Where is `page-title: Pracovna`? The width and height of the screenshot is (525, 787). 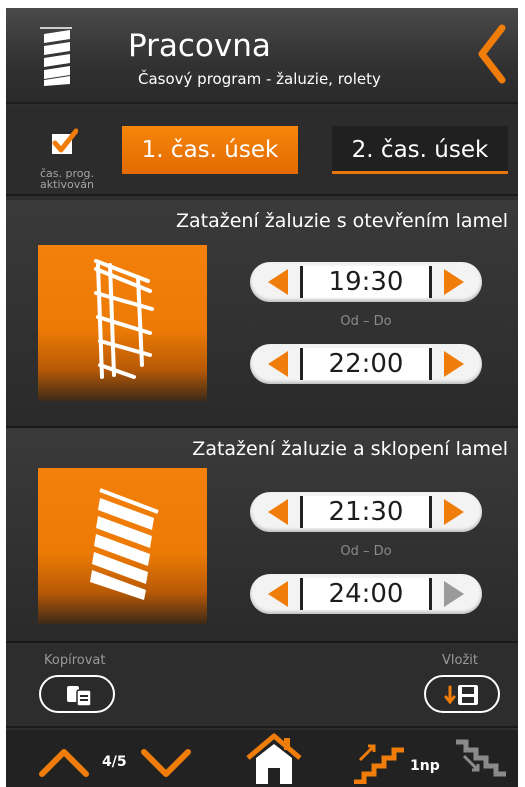 page-title: Pracovna is located at coordinates (199, 46).